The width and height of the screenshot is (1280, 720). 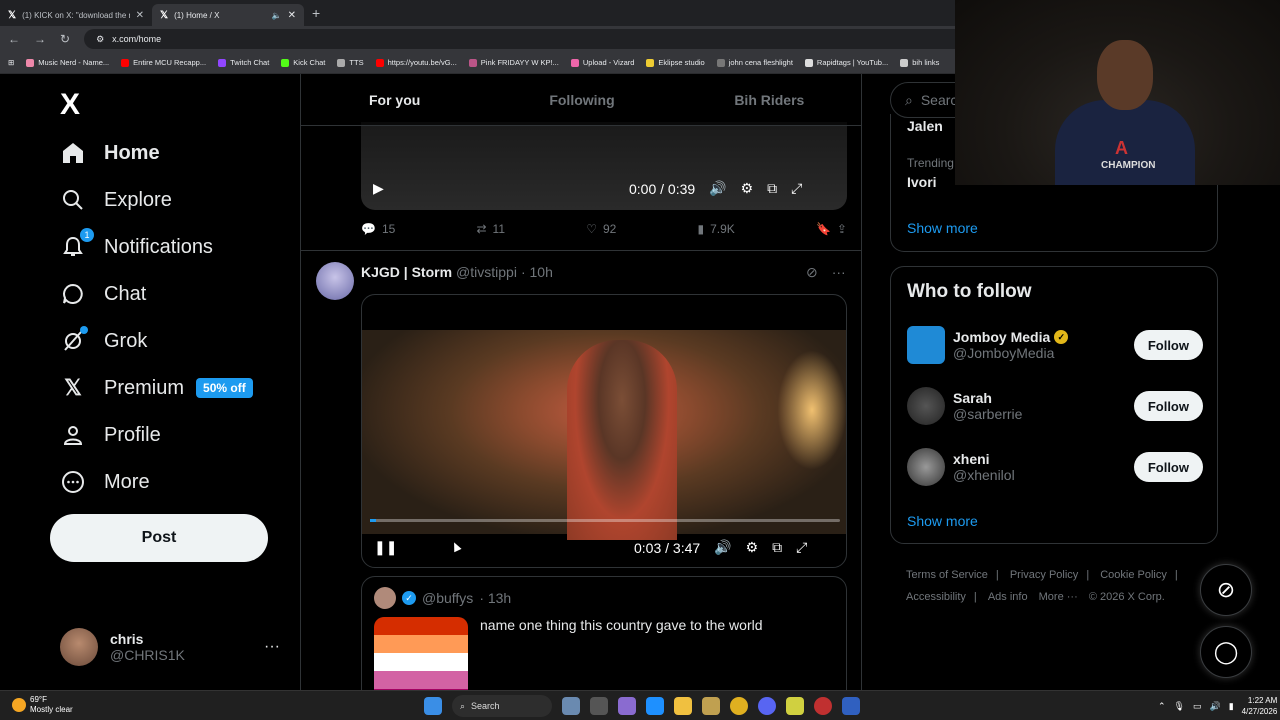 I want to click on chevron-up-icon: ⌃, so click(x=1162, y=706).